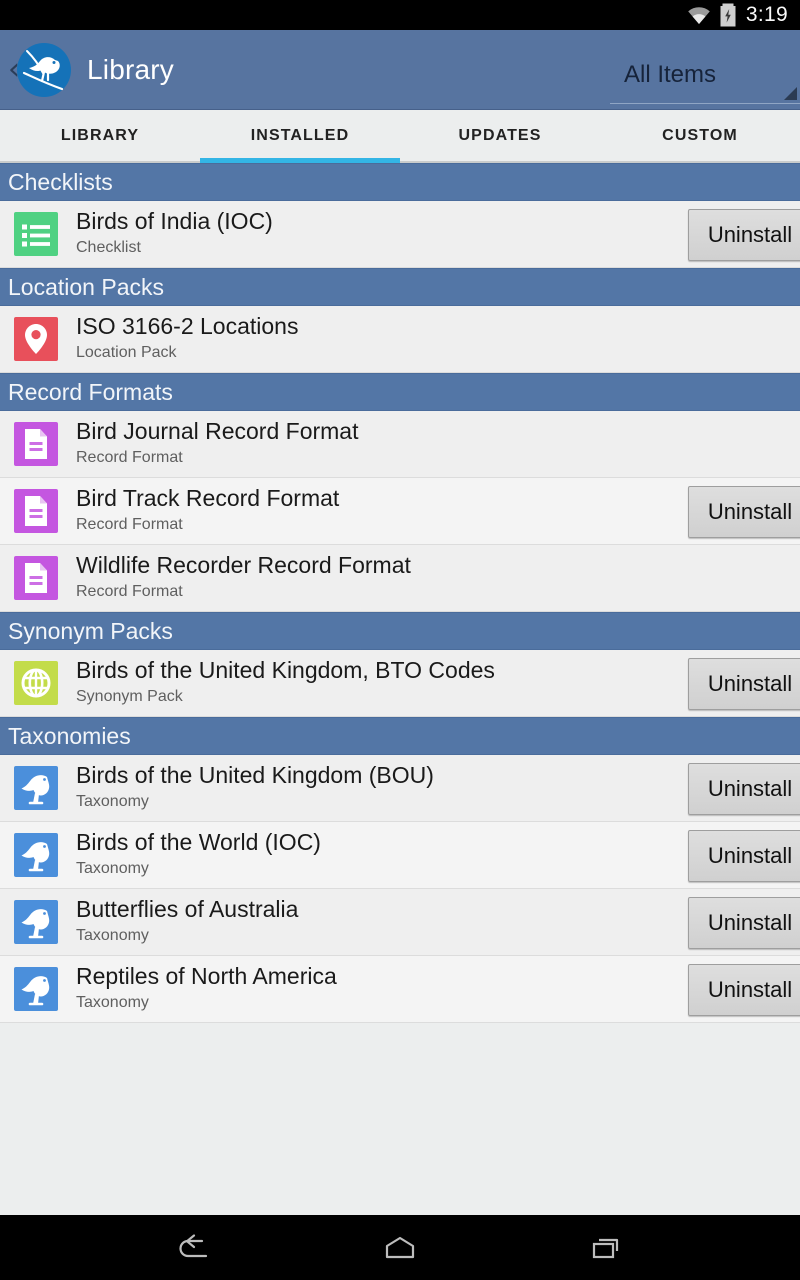 This screenshot has height=1280, width=800. I want to click on checklist-icon, so click(36, 234).